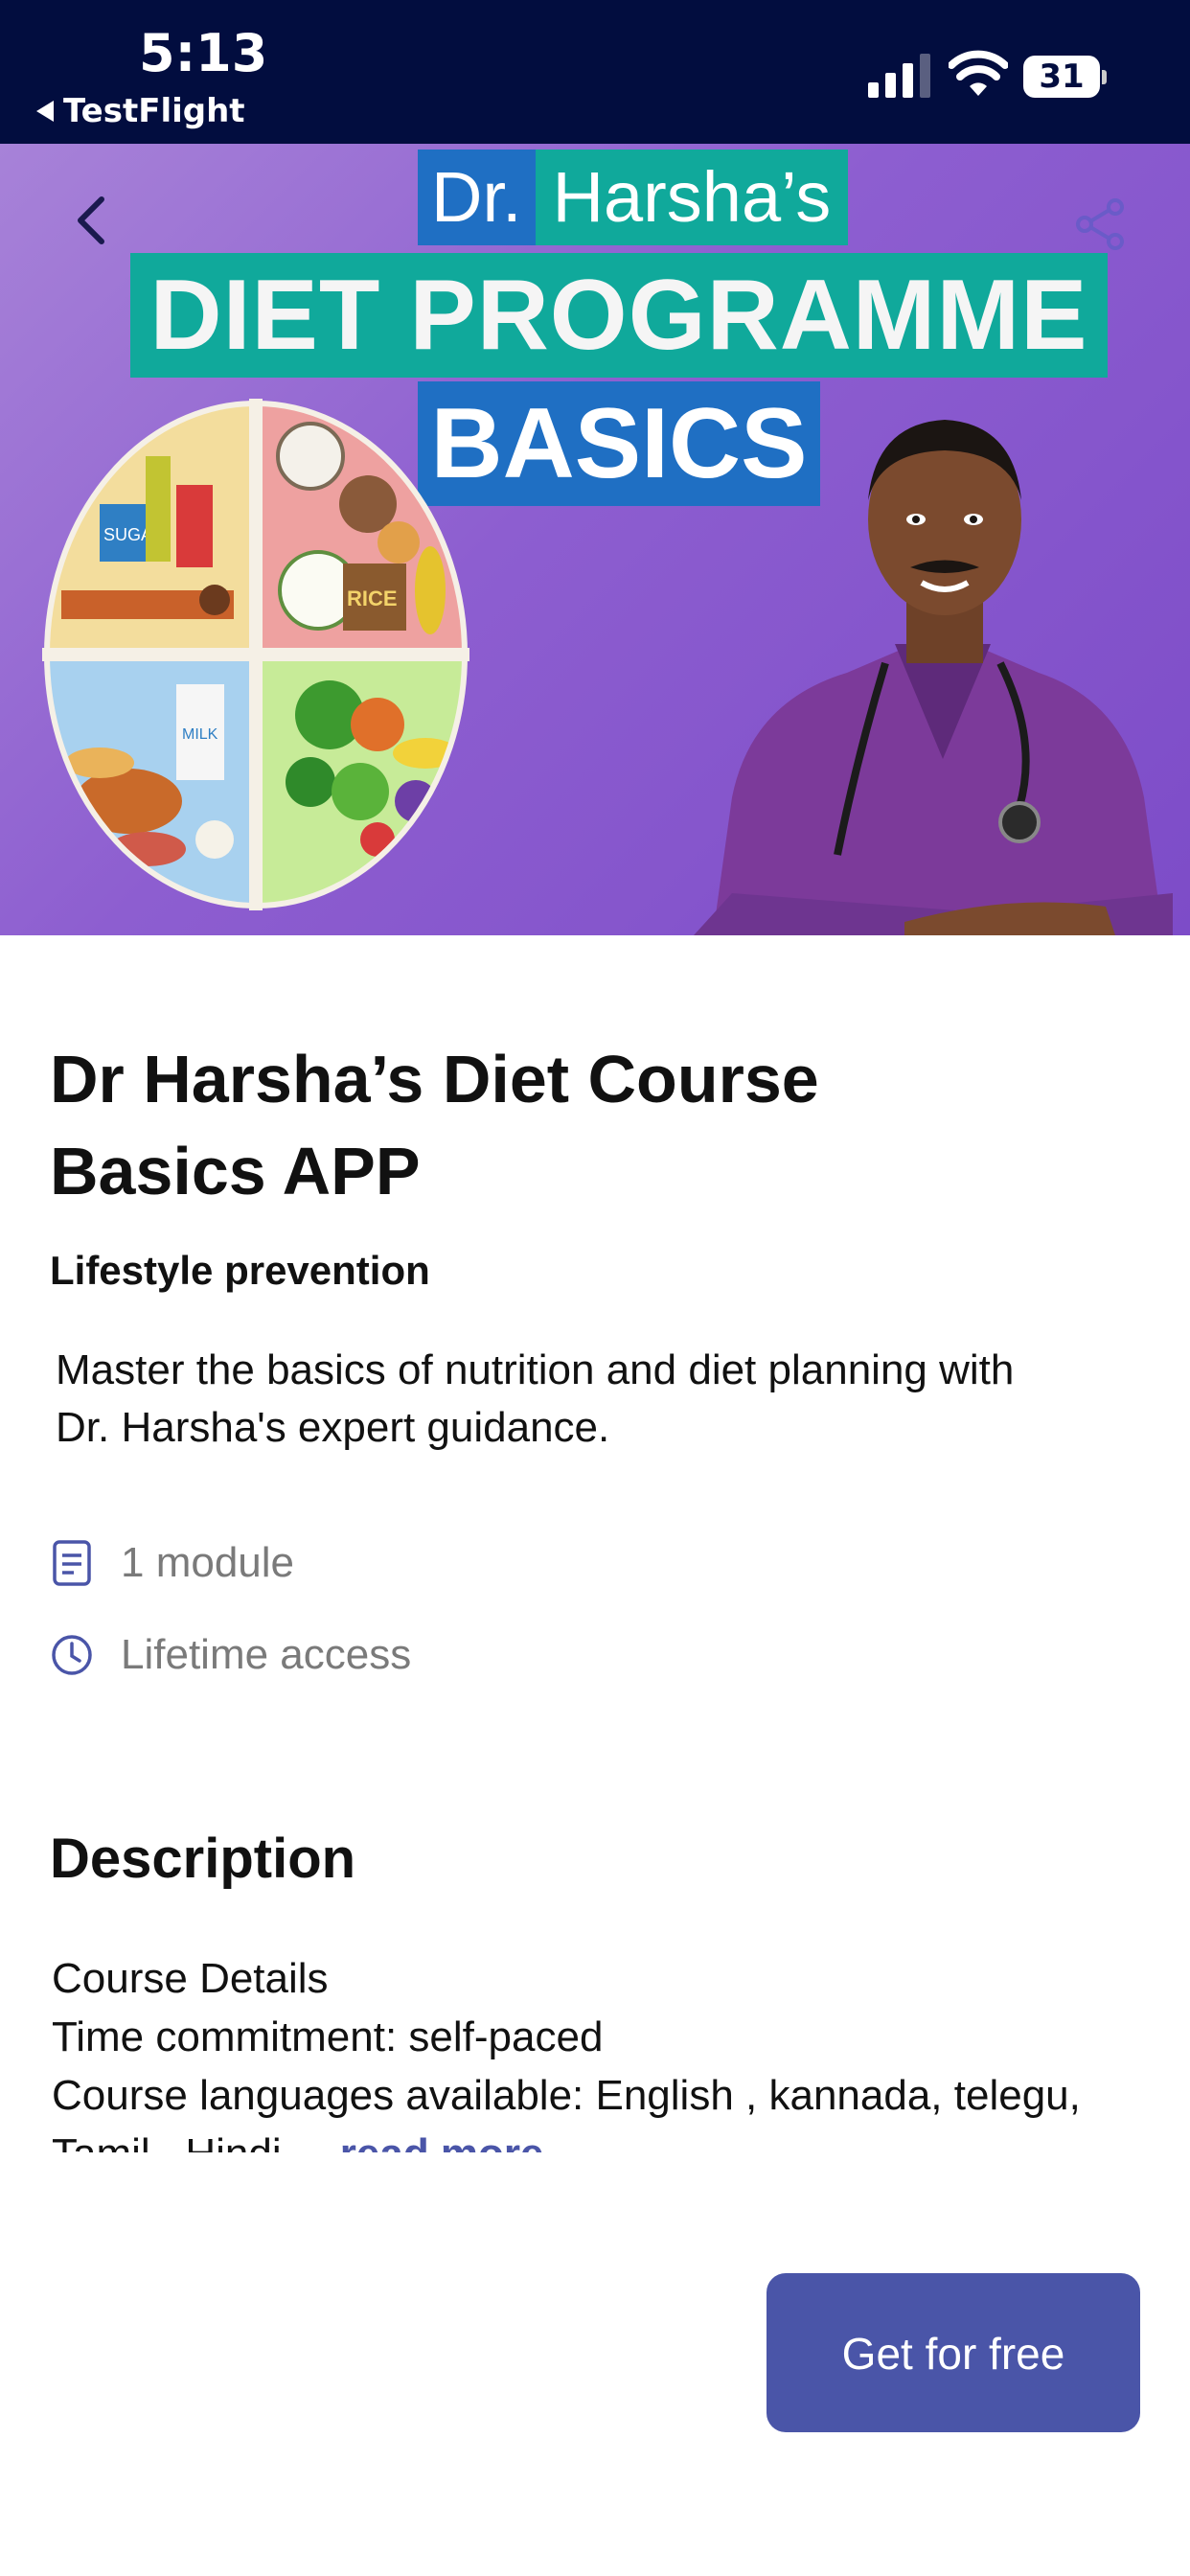  Describe the element at coordinates (203, 53) in the screenshot. I see `status-time: 5:13` at that location.